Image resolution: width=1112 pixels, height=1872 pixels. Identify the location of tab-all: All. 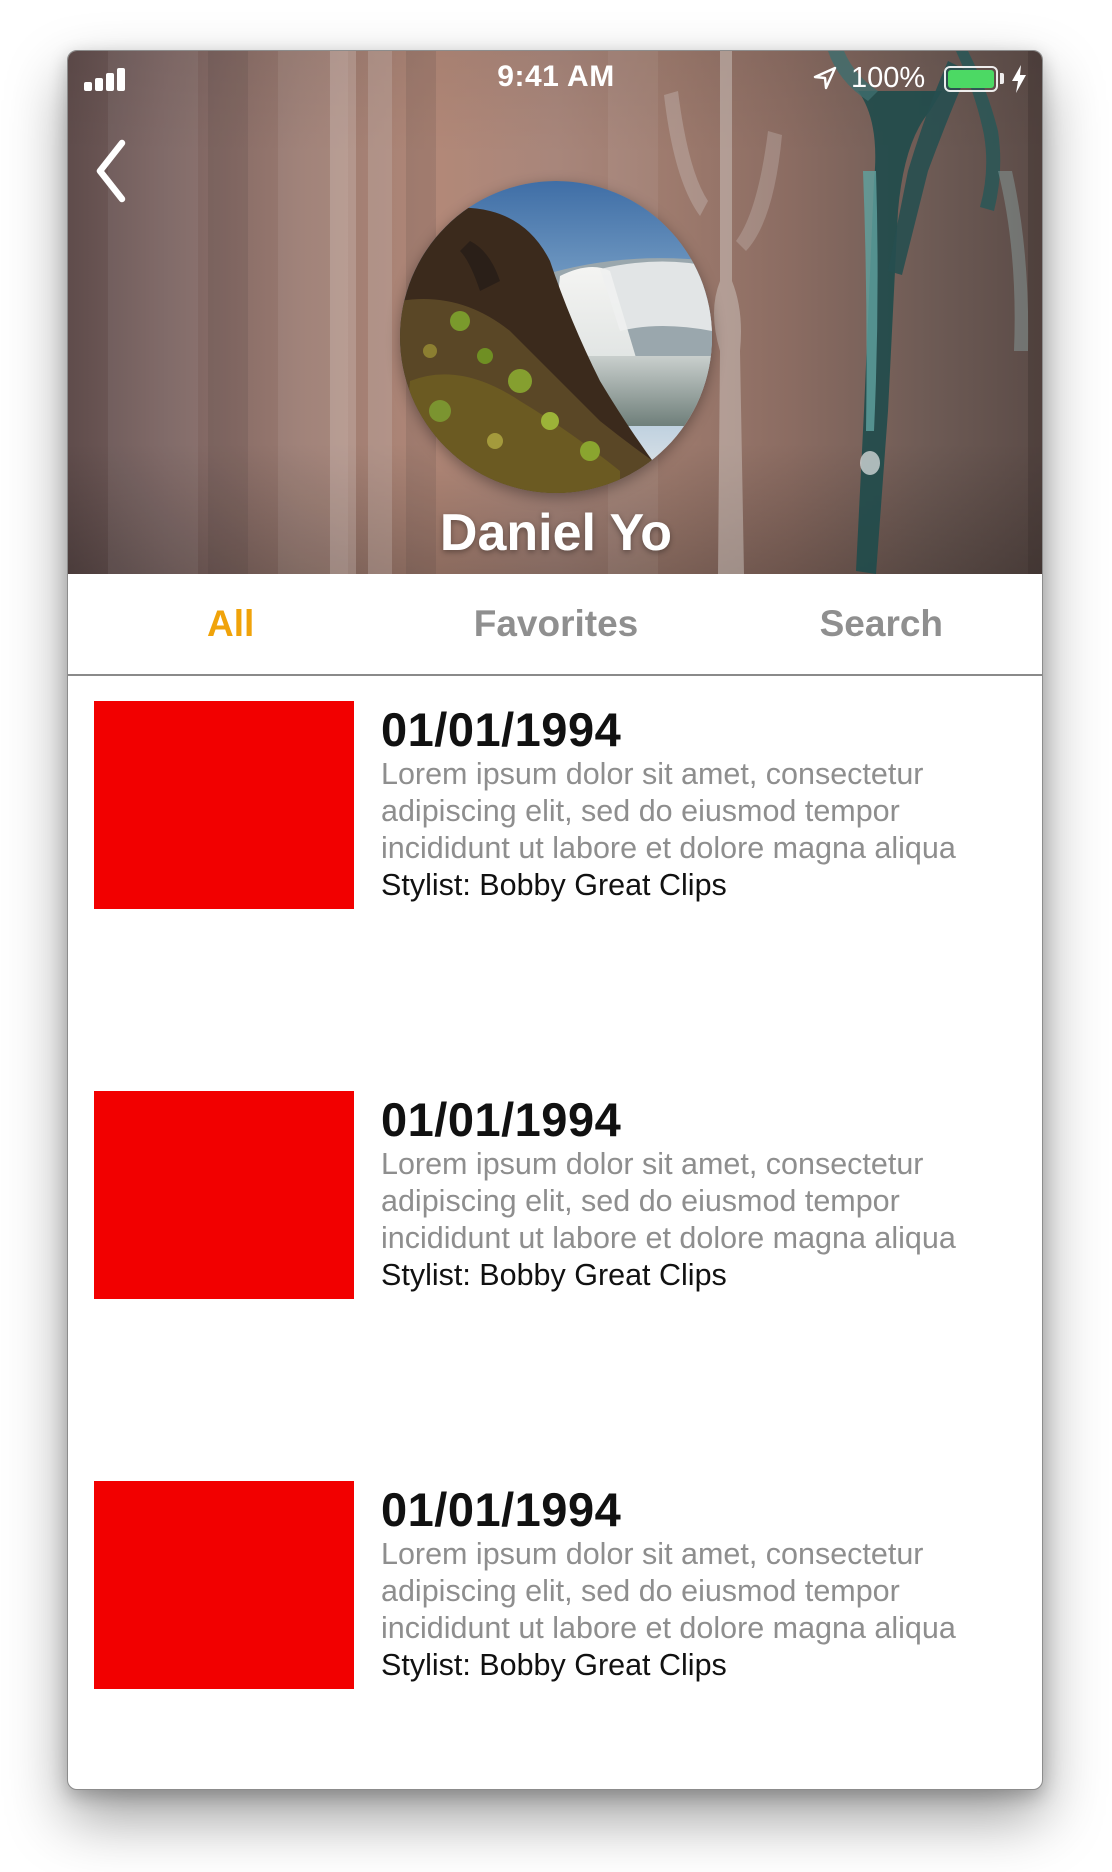
(230, 624).